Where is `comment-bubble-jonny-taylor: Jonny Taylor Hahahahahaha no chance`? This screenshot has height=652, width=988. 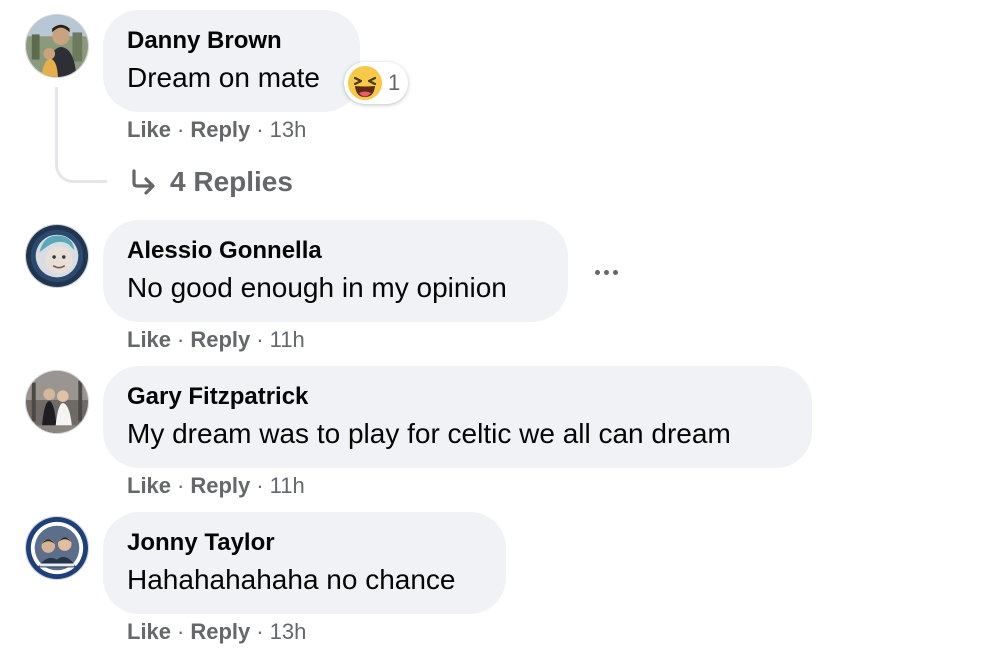 comment-bubble-jonny-taylor: Jonny Taylor Hahahahahaha no chance is located at coordinates (304, 563).